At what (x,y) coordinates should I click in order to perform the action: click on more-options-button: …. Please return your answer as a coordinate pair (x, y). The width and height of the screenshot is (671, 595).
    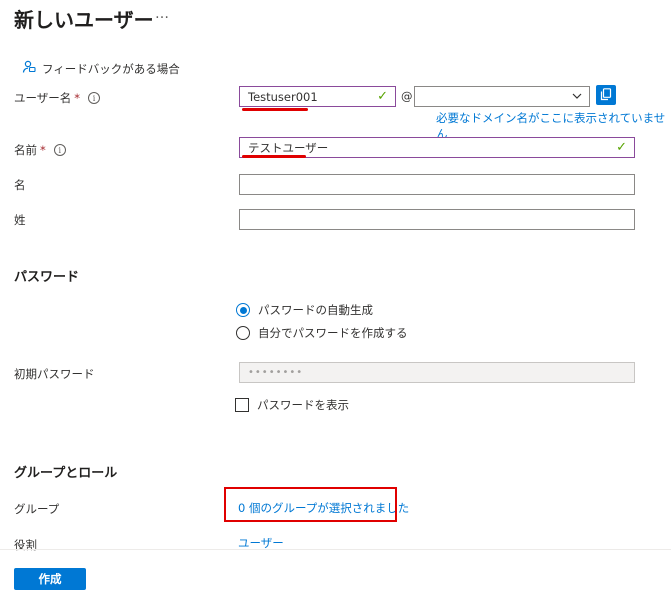
    Looking at the image, I should click on (162, 14).